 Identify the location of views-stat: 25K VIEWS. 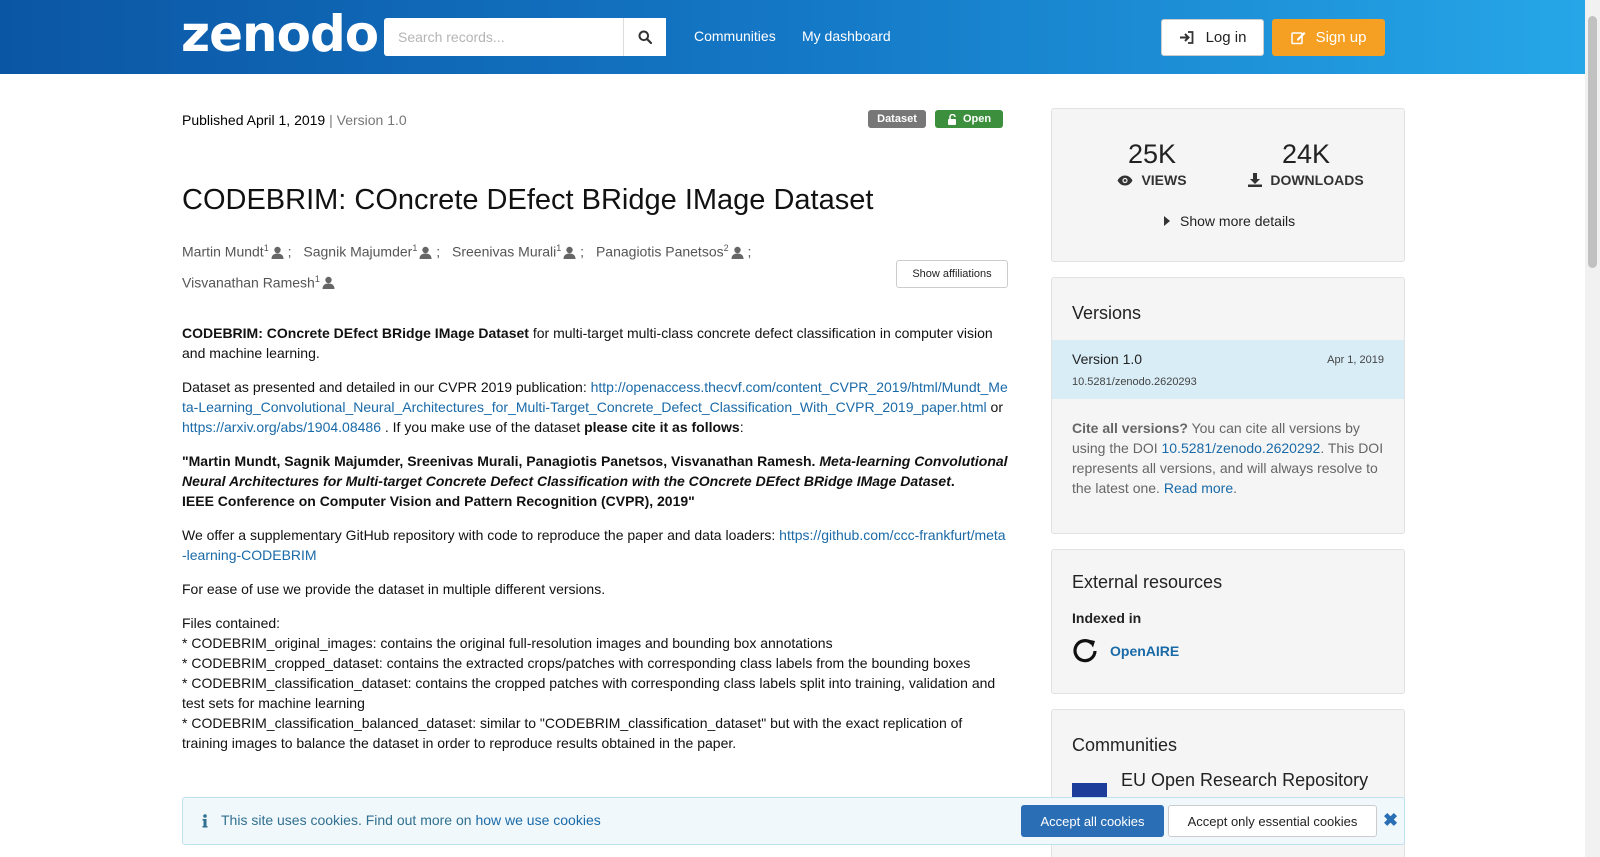
(1152, 163).